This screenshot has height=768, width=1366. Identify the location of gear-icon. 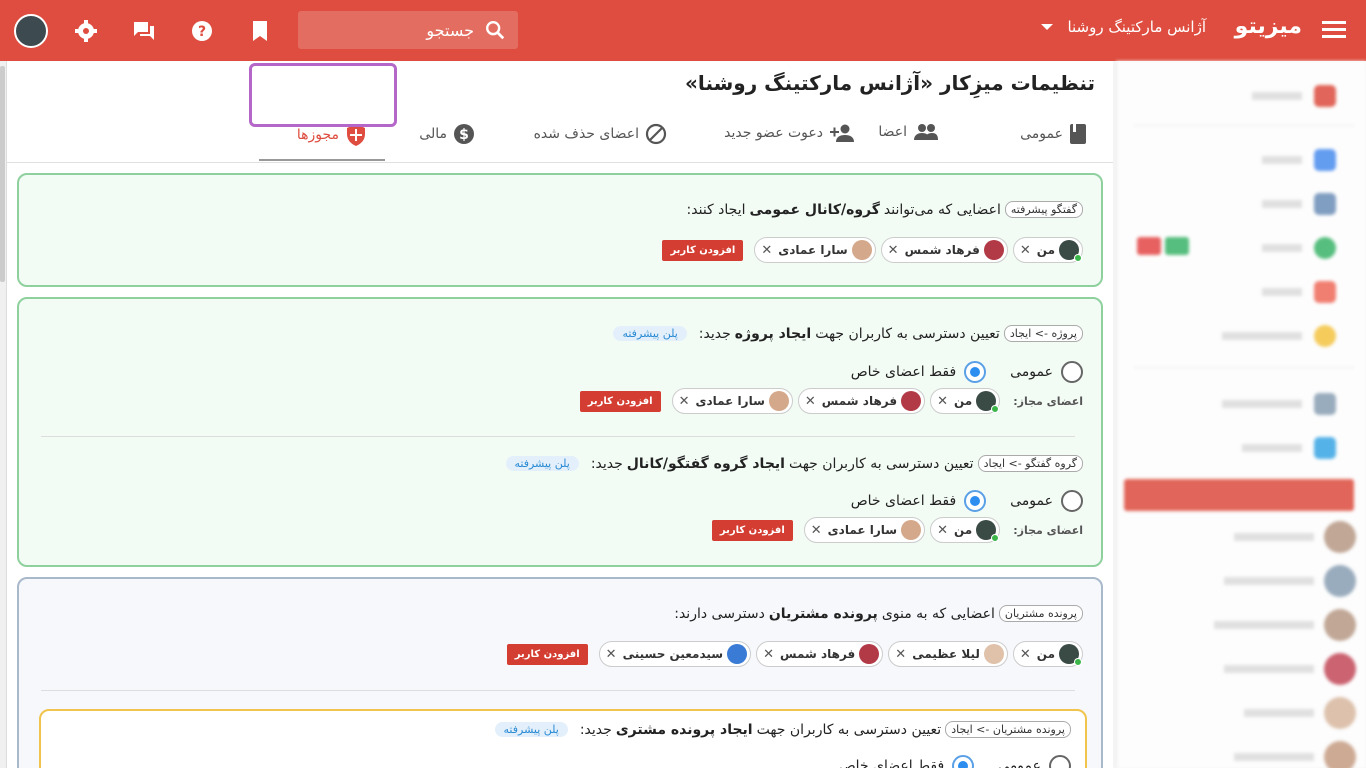
(86, 31).